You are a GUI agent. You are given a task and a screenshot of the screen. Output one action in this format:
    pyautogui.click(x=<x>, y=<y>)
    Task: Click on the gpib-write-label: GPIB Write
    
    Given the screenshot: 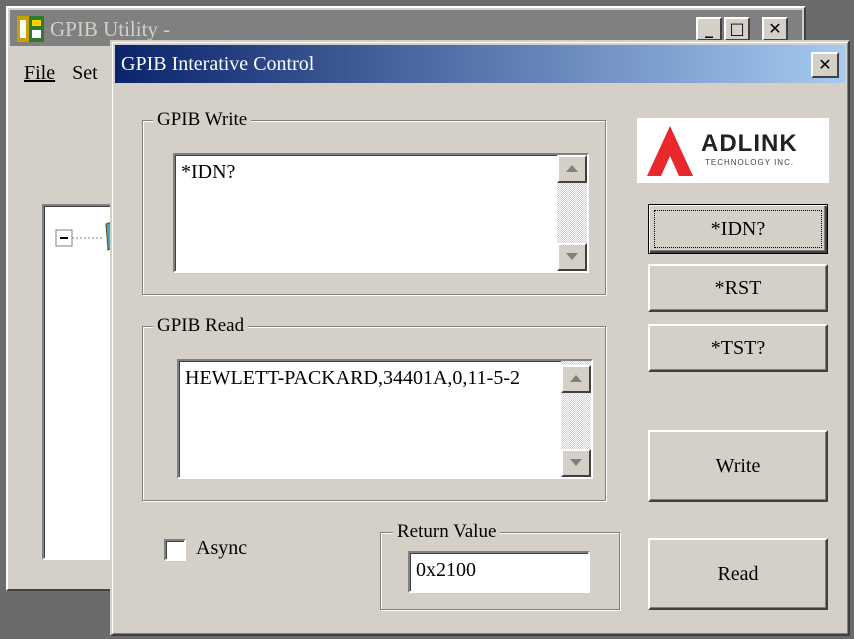 What is the action you would take?
    pyautogui.click(x=202, y=120)
    